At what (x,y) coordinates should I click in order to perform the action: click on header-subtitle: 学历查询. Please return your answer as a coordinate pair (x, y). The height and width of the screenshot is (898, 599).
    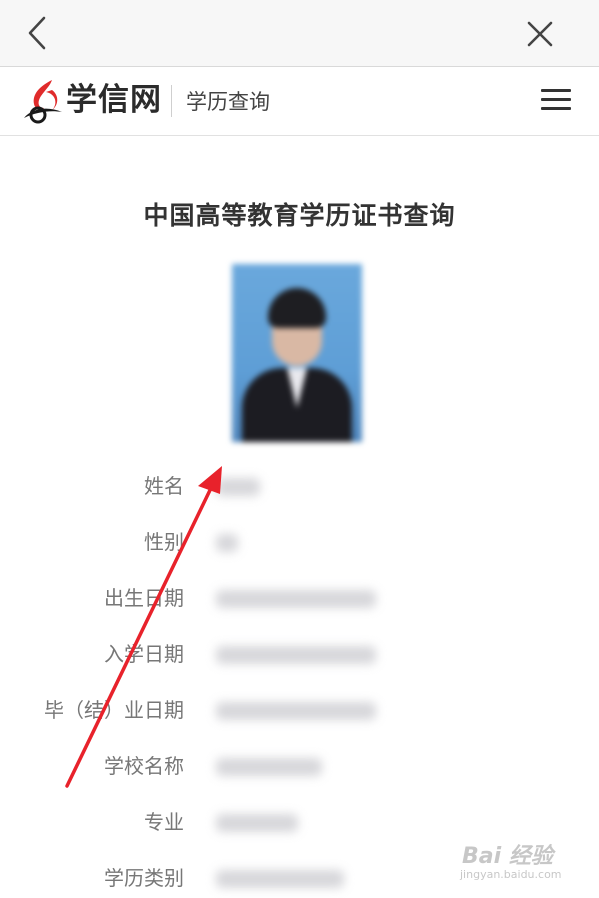
    Looking at the image, I should click on (228, 102).